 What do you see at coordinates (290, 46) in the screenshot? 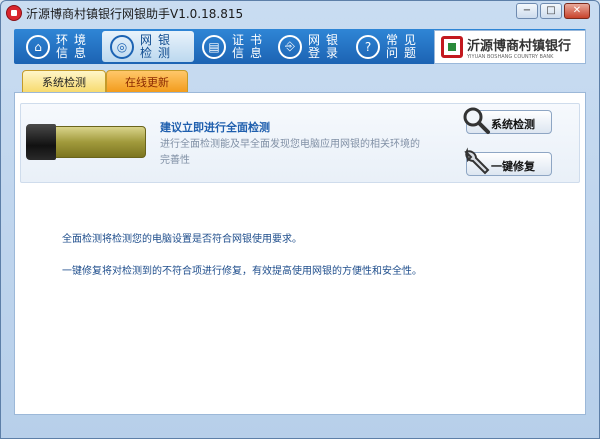
I see `login-icon: ⎆` at bounding box center [290, 46].